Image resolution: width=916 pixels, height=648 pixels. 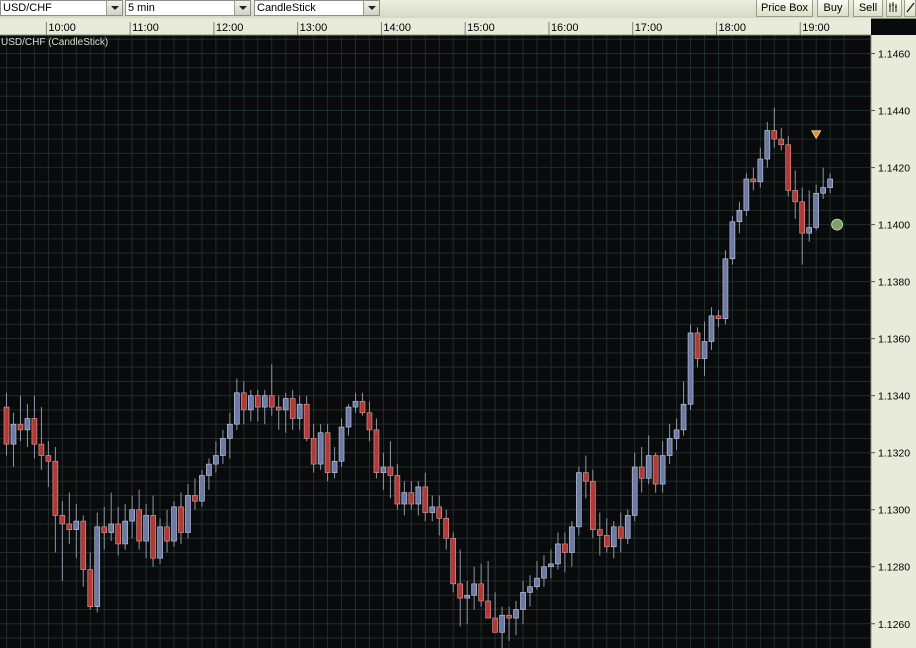 What do you see at coordinates (837, 224) in the screenshot?
I see `buy-marker-icon` at bounding box center [837, 224].